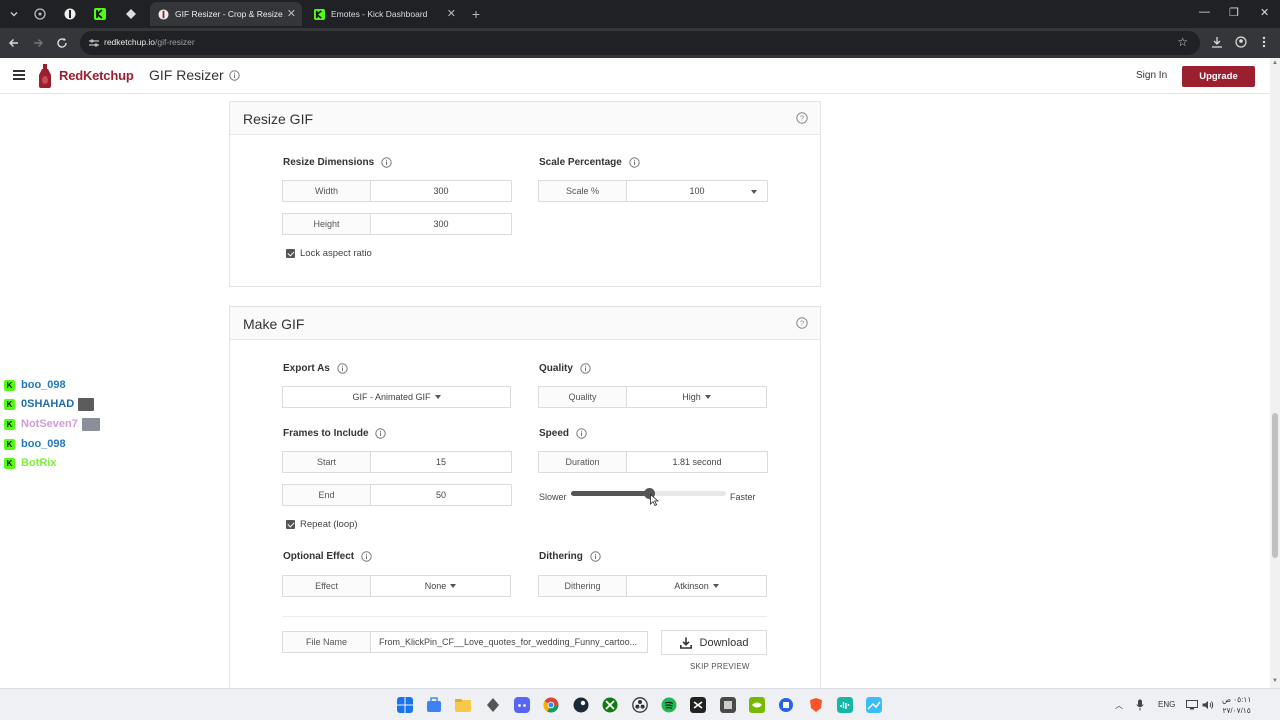 This screenshot has height=720, width=1280. What do you see at coordinates (329, 253) in the screenshot?
I see `lock-aspect-ratio-checkbox: Lock aspect ratio` at bounding box center [329, 253].